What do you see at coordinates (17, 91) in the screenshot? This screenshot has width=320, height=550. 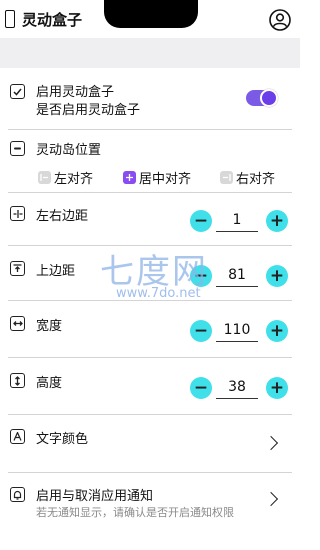 I see `checkbox-icon` at bounding box center [17, 91].